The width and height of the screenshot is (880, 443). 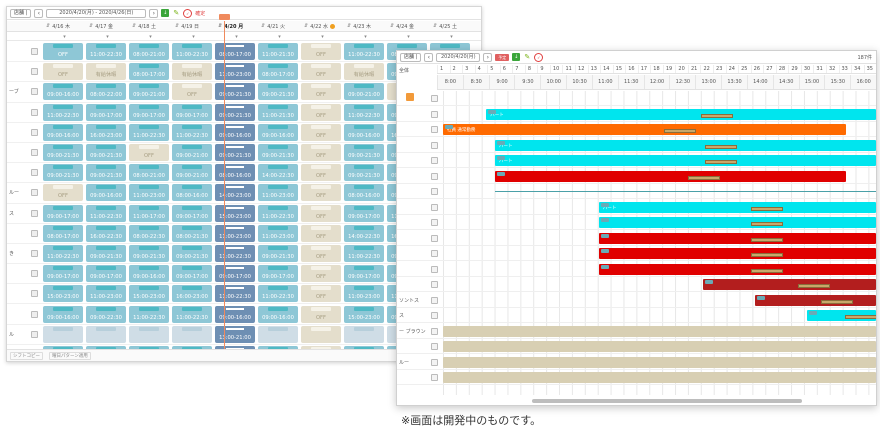 I want to click on schedule-tag: 予定, so click(x=502, y=57).